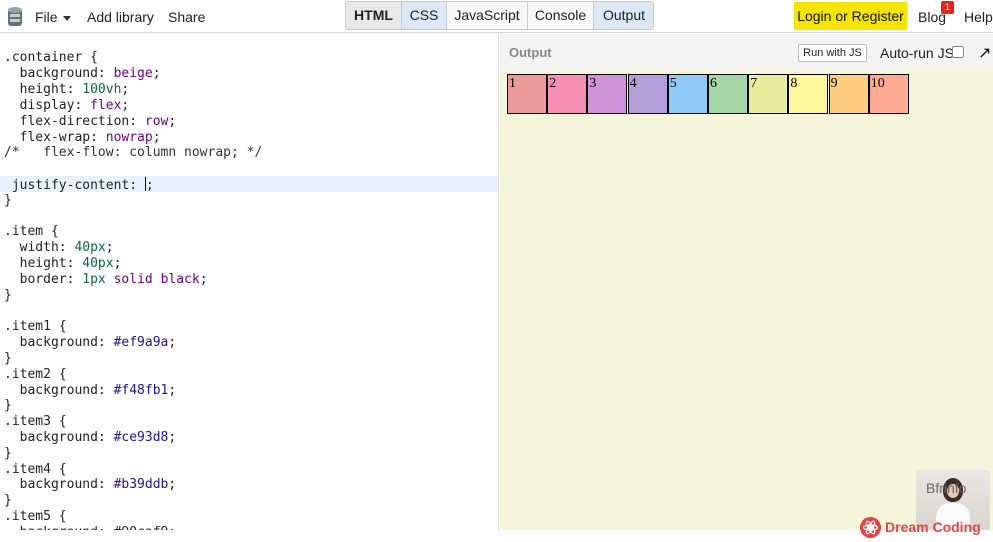 Image resolution: width=993 pixels, height=542 pixels. I want to click on code-line: .item5 {, so click(35, 517).